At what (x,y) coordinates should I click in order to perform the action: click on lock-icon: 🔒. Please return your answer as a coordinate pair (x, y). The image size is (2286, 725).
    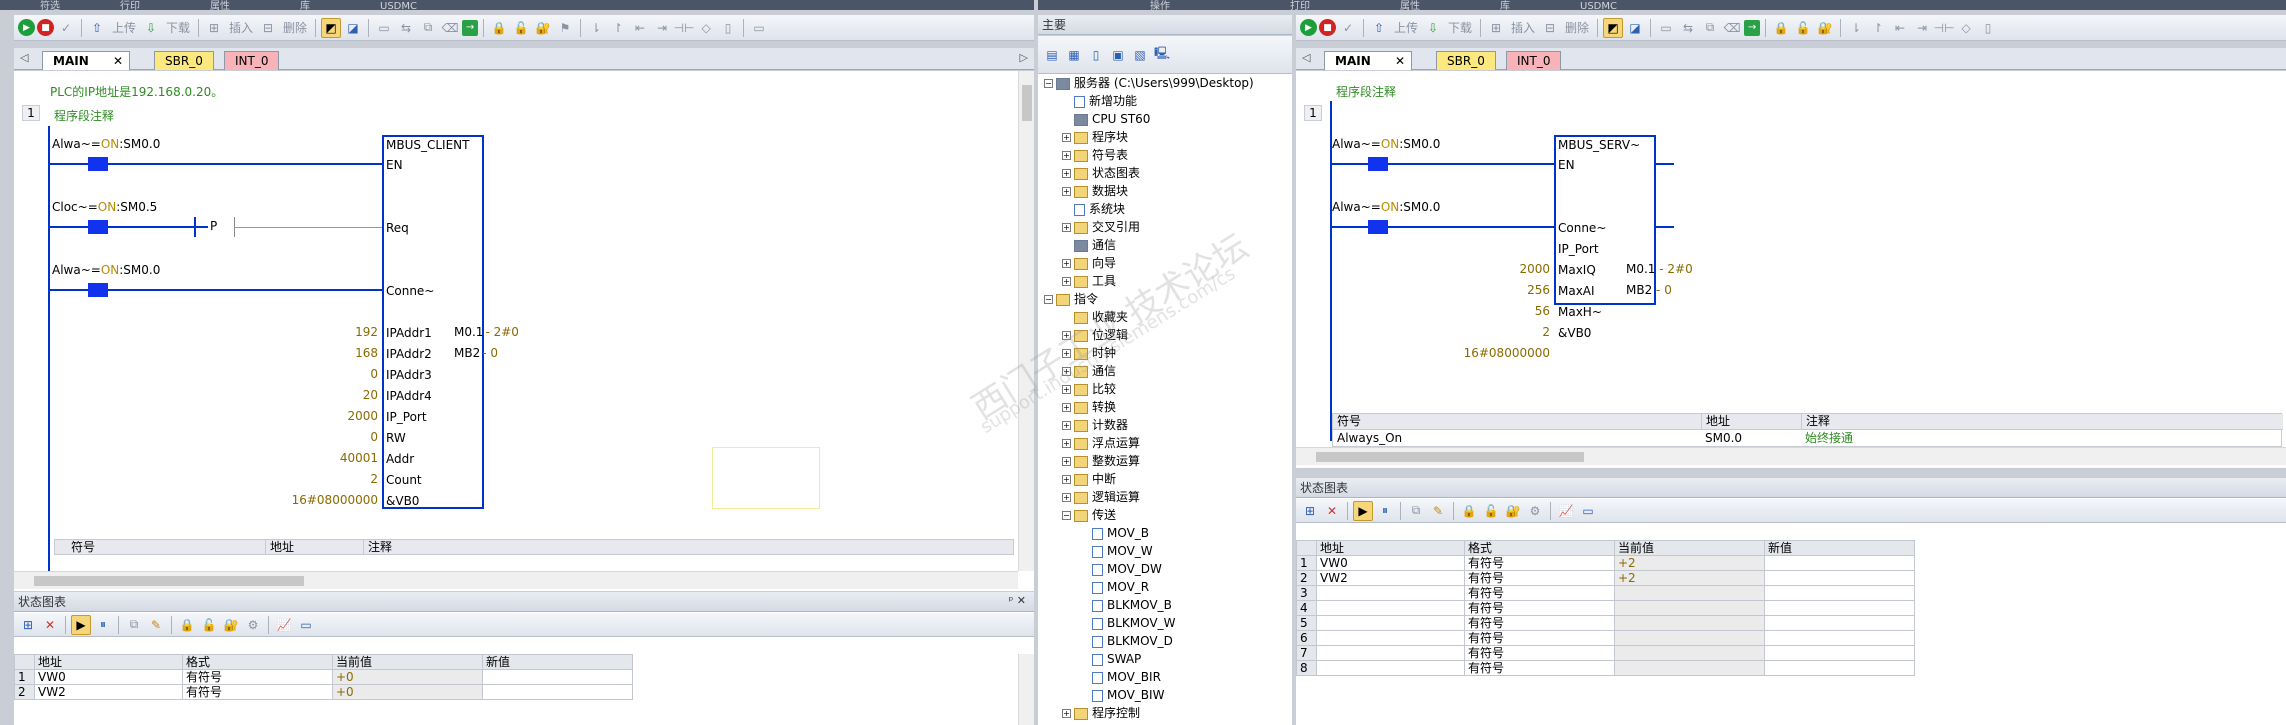
    Looking at the image, I should click on (499, 28).